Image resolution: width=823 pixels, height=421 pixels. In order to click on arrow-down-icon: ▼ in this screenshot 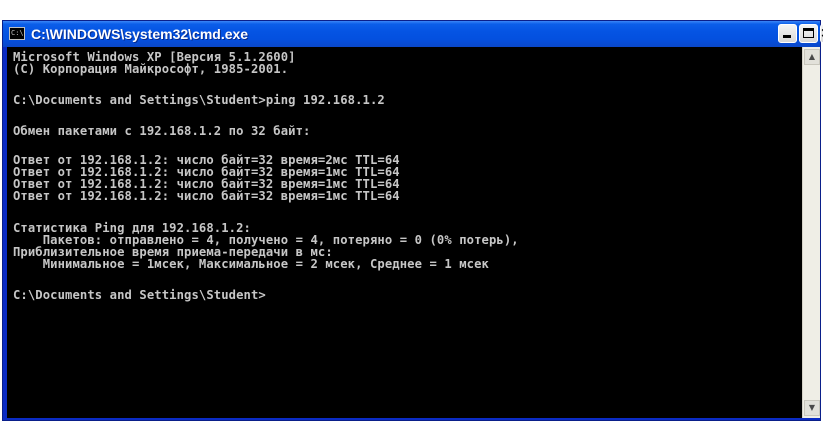, I will do `click(812, 407)`.